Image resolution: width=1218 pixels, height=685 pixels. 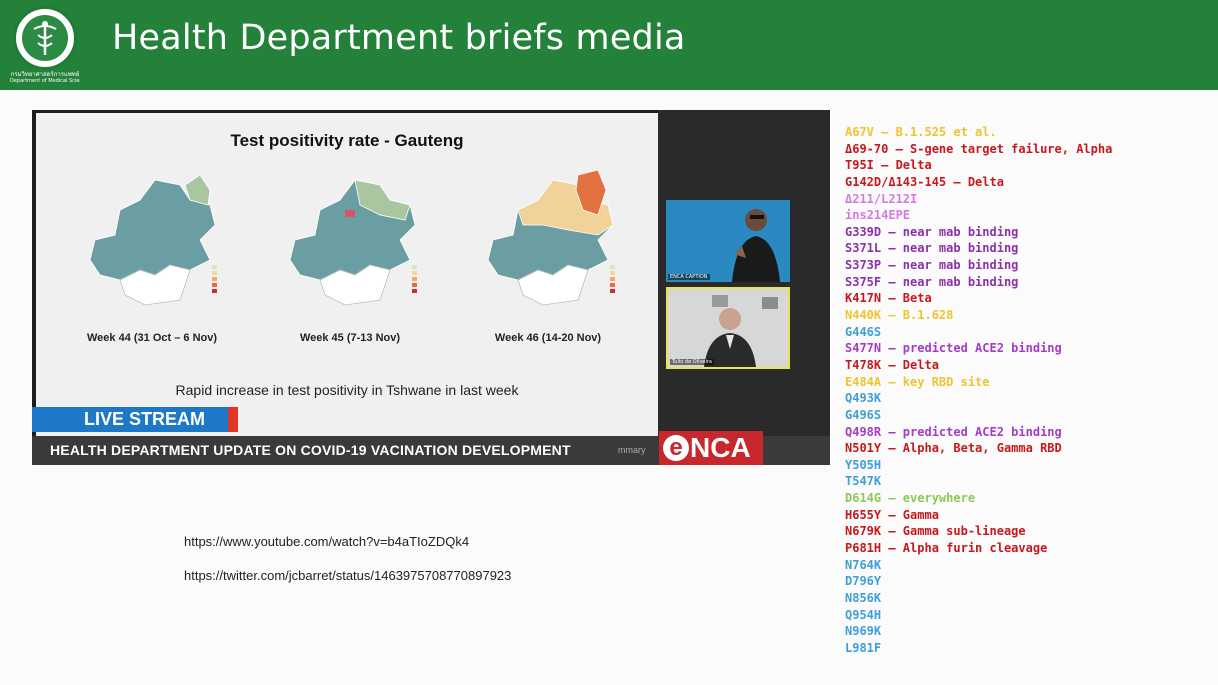 What do you see at coordinates (932, 265) in the screenshot?
I see `mutation-item: S373P – near mab binding` at bounding box center [932, 265].